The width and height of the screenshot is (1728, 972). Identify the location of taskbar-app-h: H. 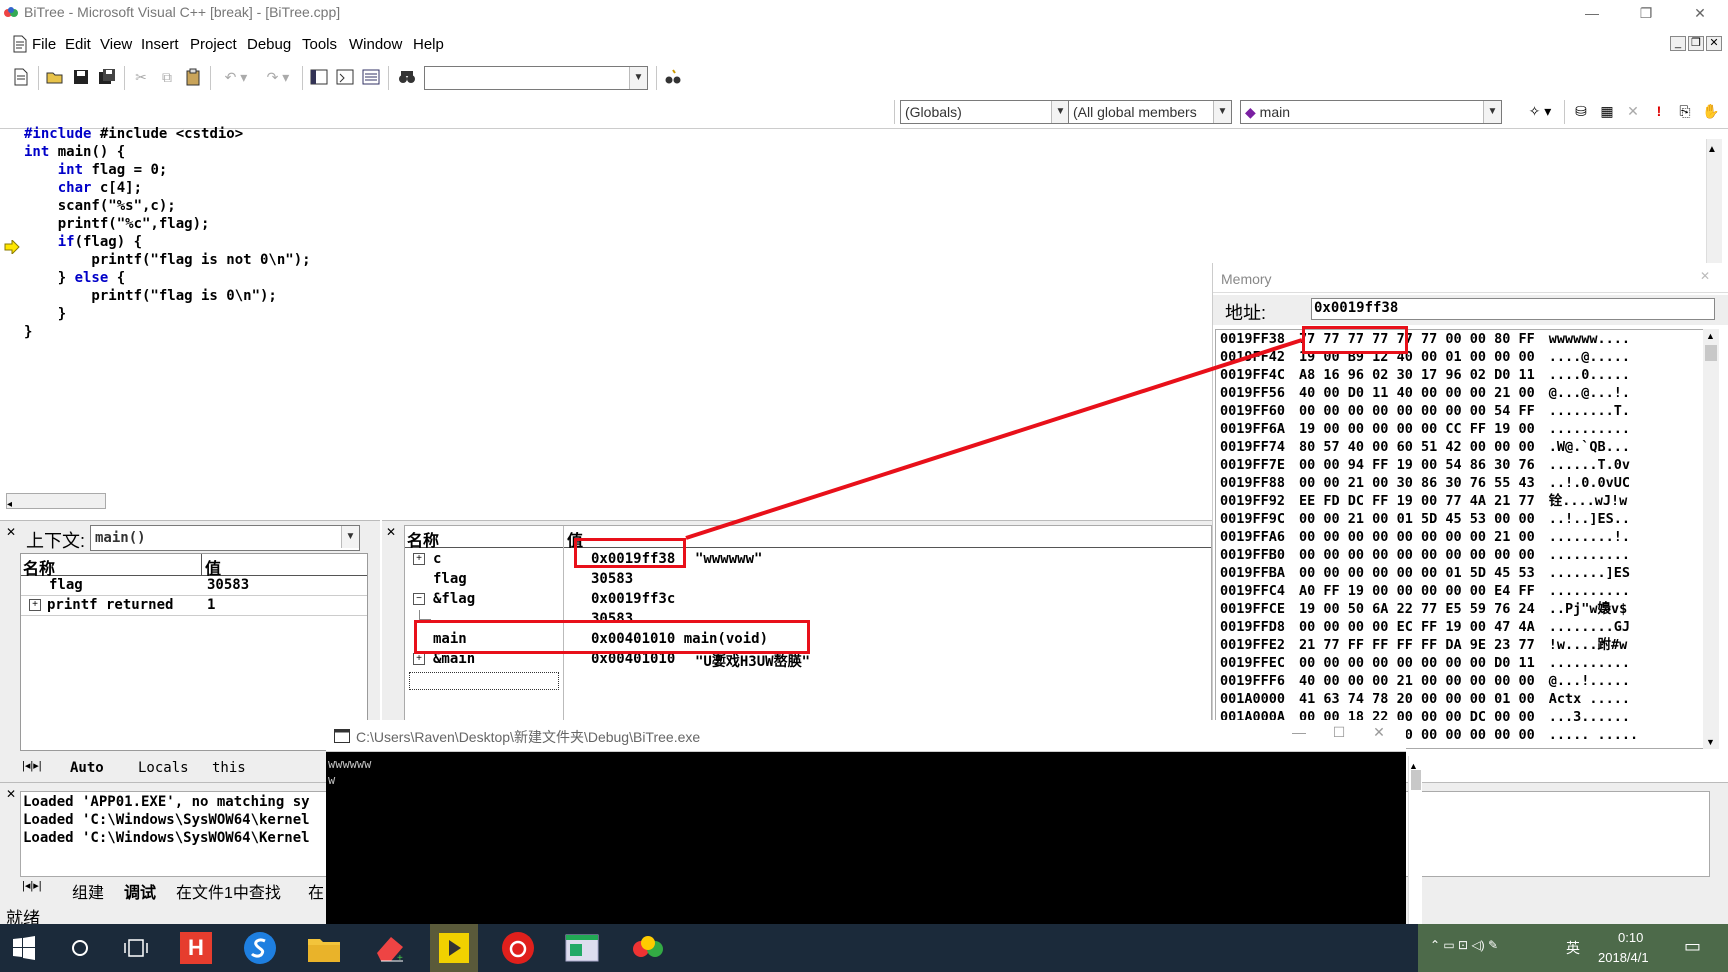
(196, 948).